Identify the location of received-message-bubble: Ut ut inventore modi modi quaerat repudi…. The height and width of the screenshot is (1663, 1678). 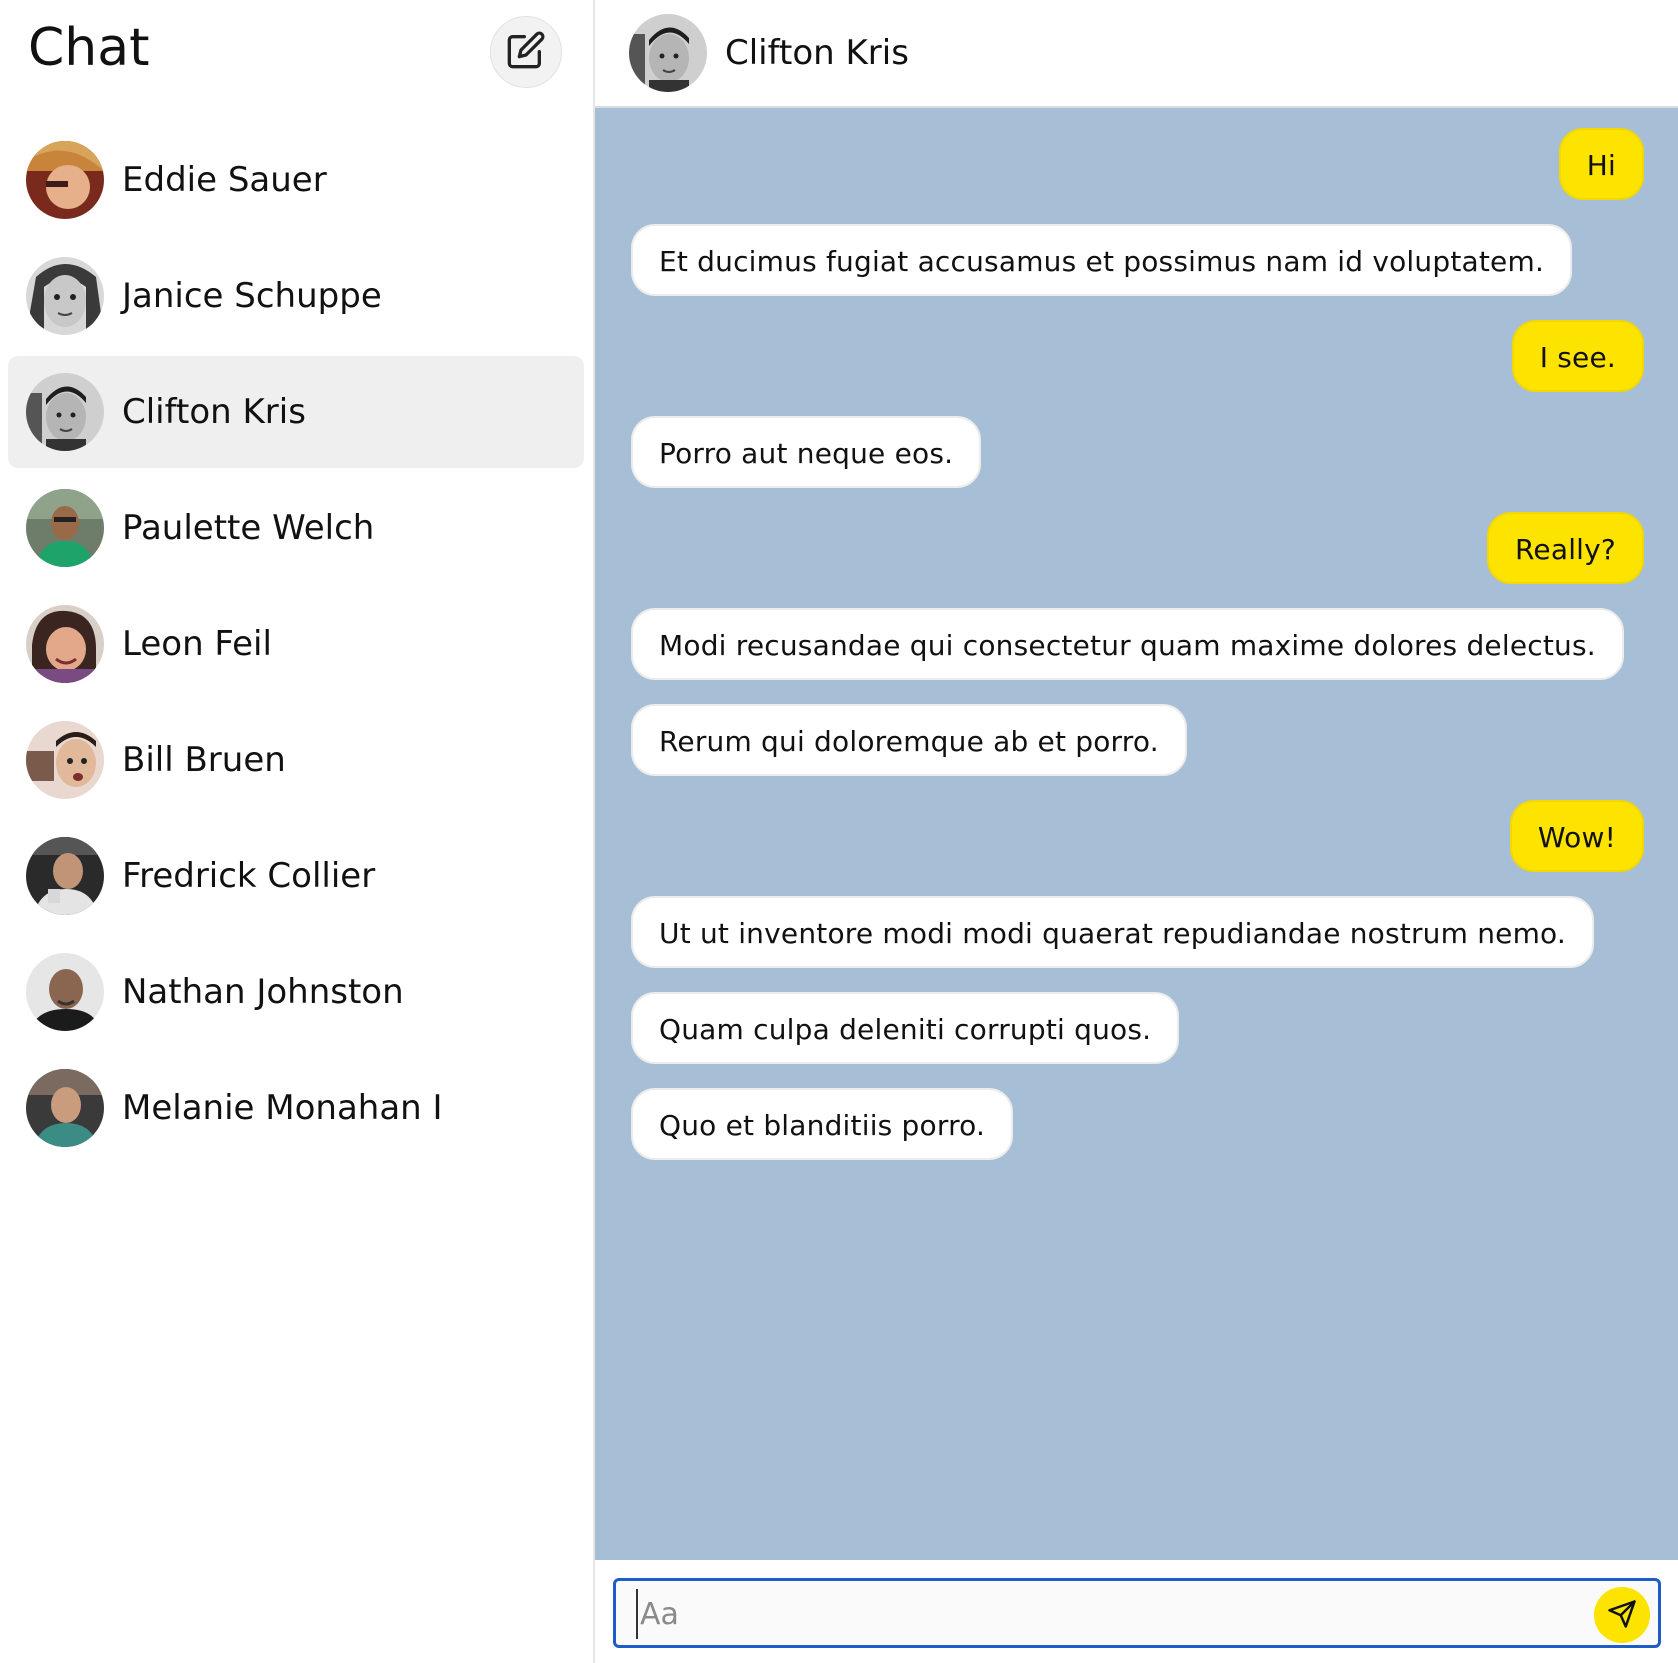
(1112, 932).